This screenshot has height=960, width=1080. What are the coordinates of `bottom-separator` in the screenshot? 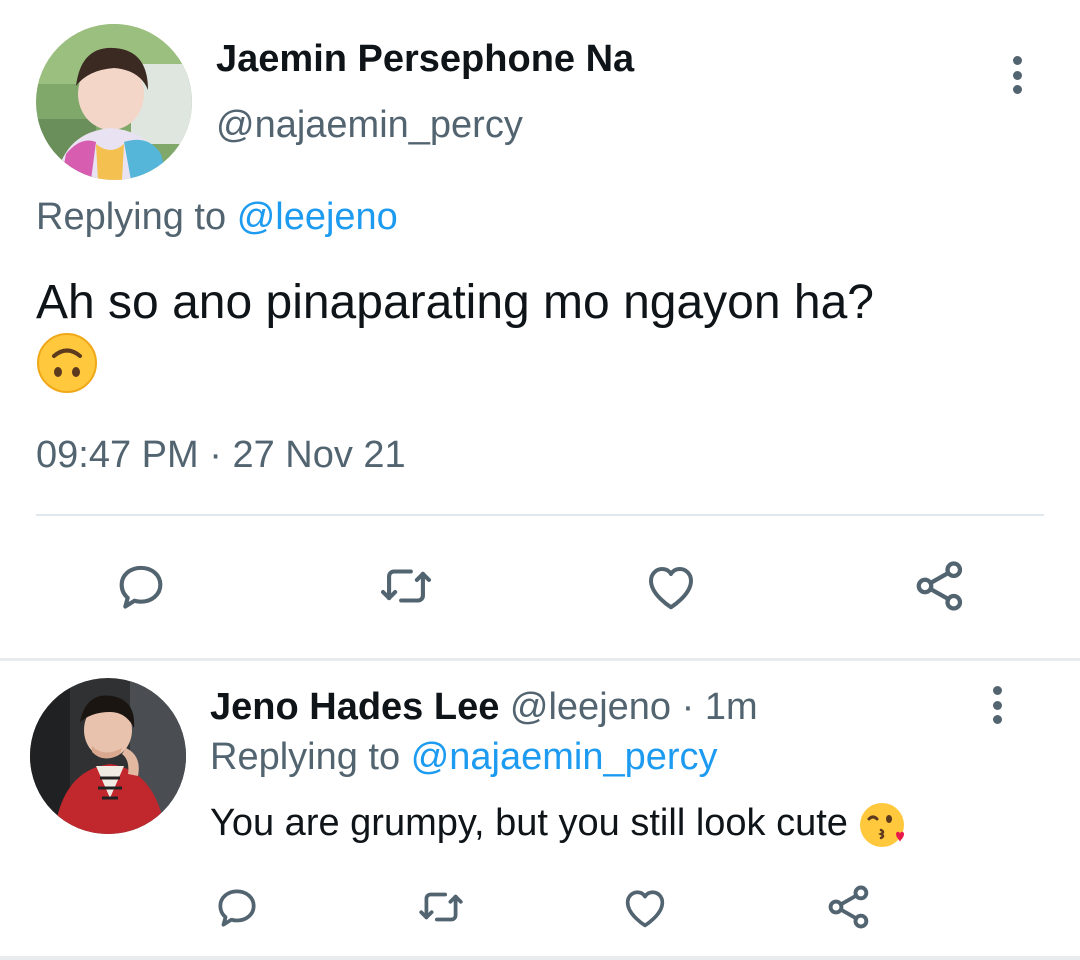 It's located at (540, 958).